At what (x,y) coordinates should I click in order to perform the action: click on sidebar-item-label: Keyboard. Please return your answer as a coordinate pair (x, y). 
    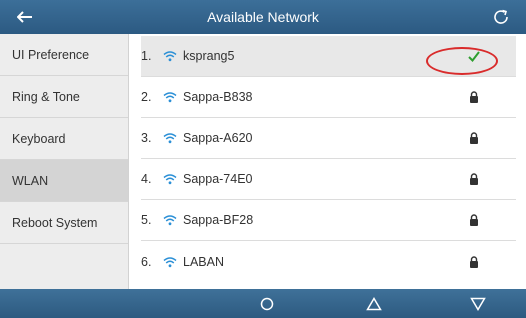
    Looking at the image, I should click on (39, 139).